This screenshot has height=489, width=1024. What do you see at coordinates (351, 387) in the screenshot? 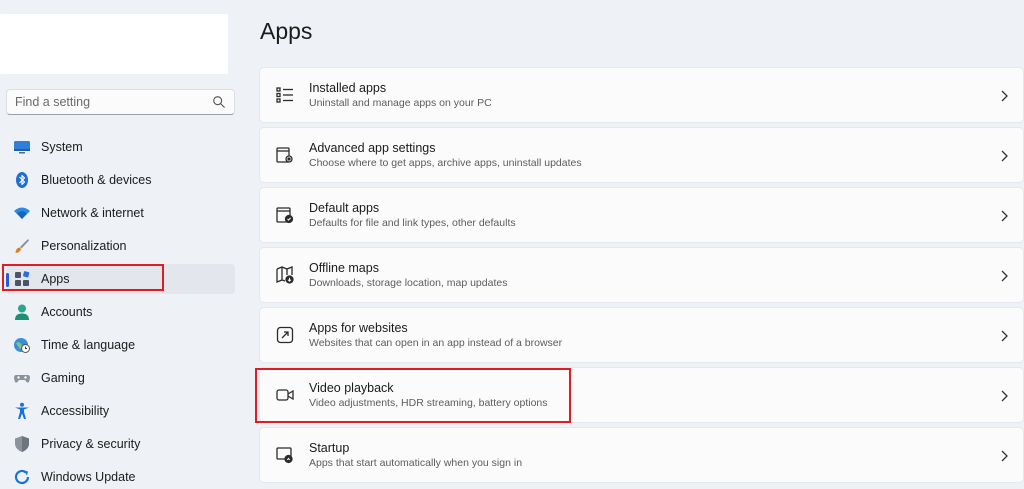
I see `card-title: Video playback` at bounding box center [351, 387].